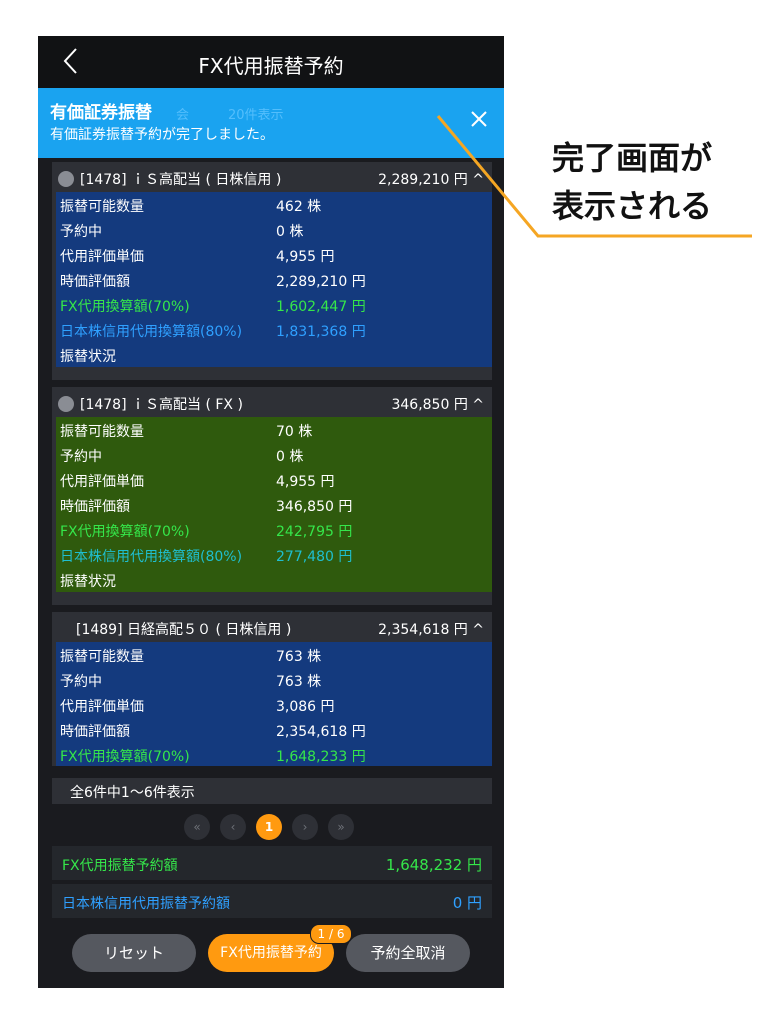 The height and width of the screenshot is (1024, 780). I want to click on annotation-line: 表示される, so click(632, 206).